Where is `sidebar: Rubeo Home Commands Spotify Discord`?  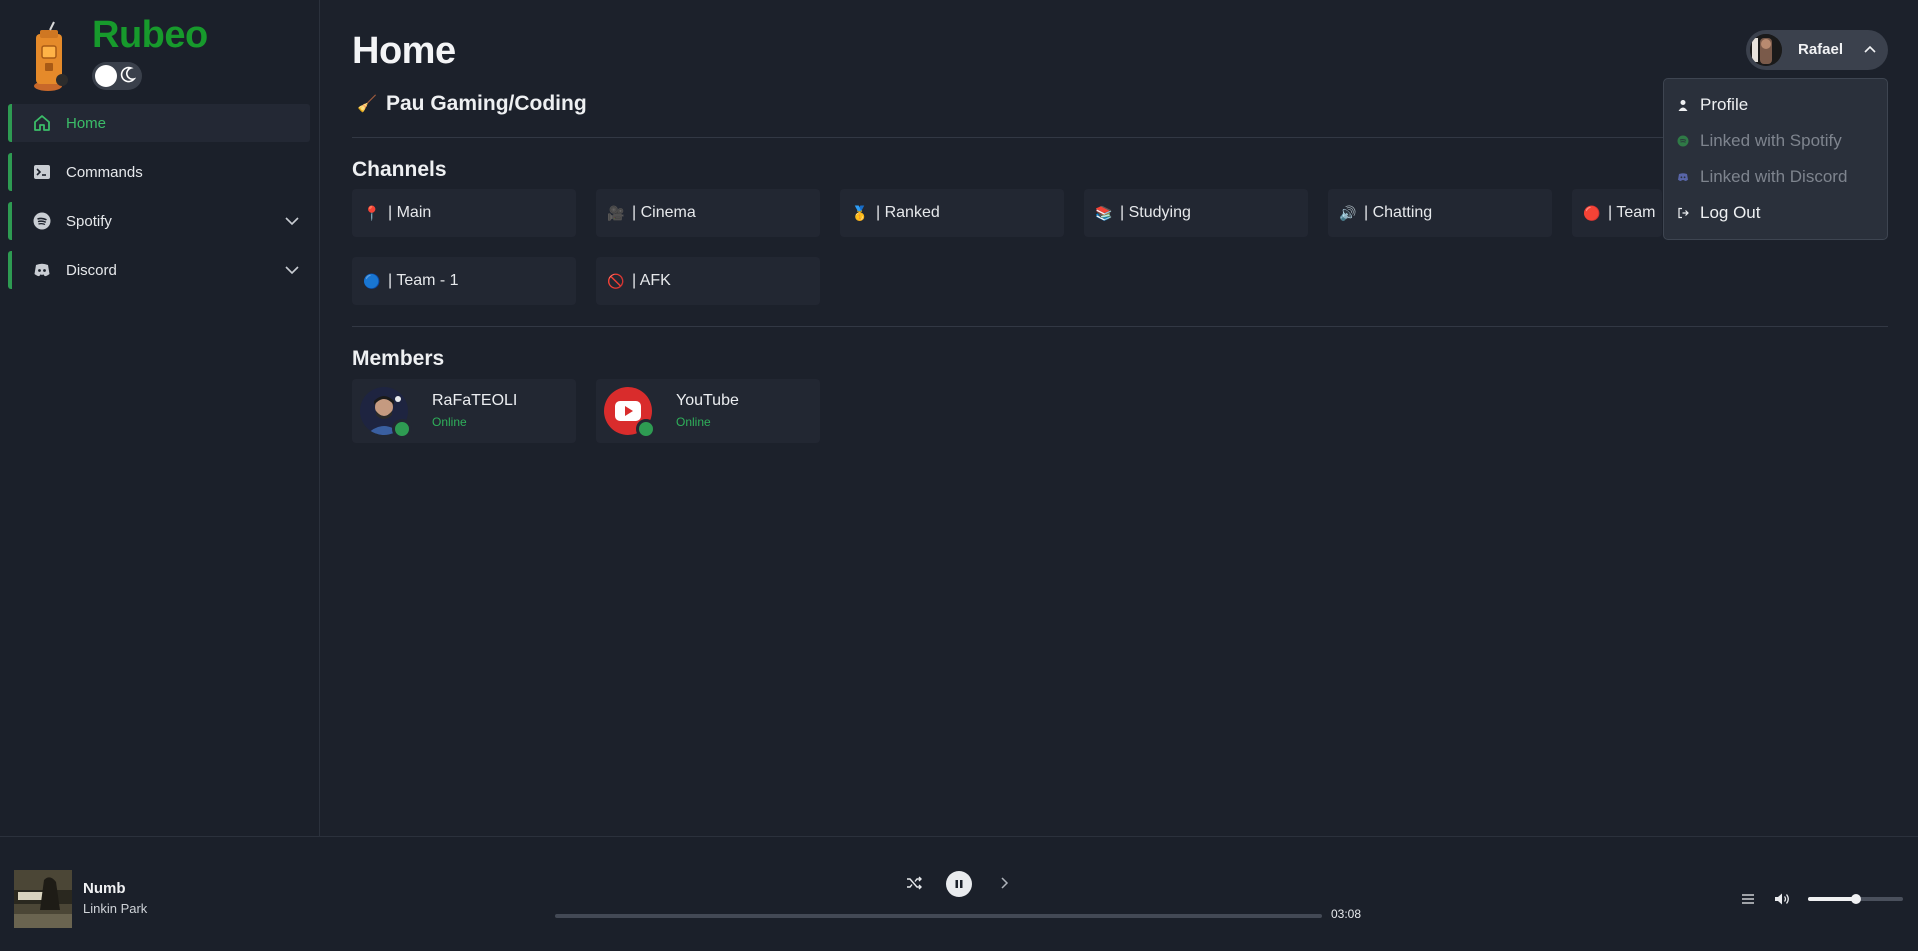 sidebar: Rubeo Home Commands Spotify Discord is located at coordinates (160, 418).